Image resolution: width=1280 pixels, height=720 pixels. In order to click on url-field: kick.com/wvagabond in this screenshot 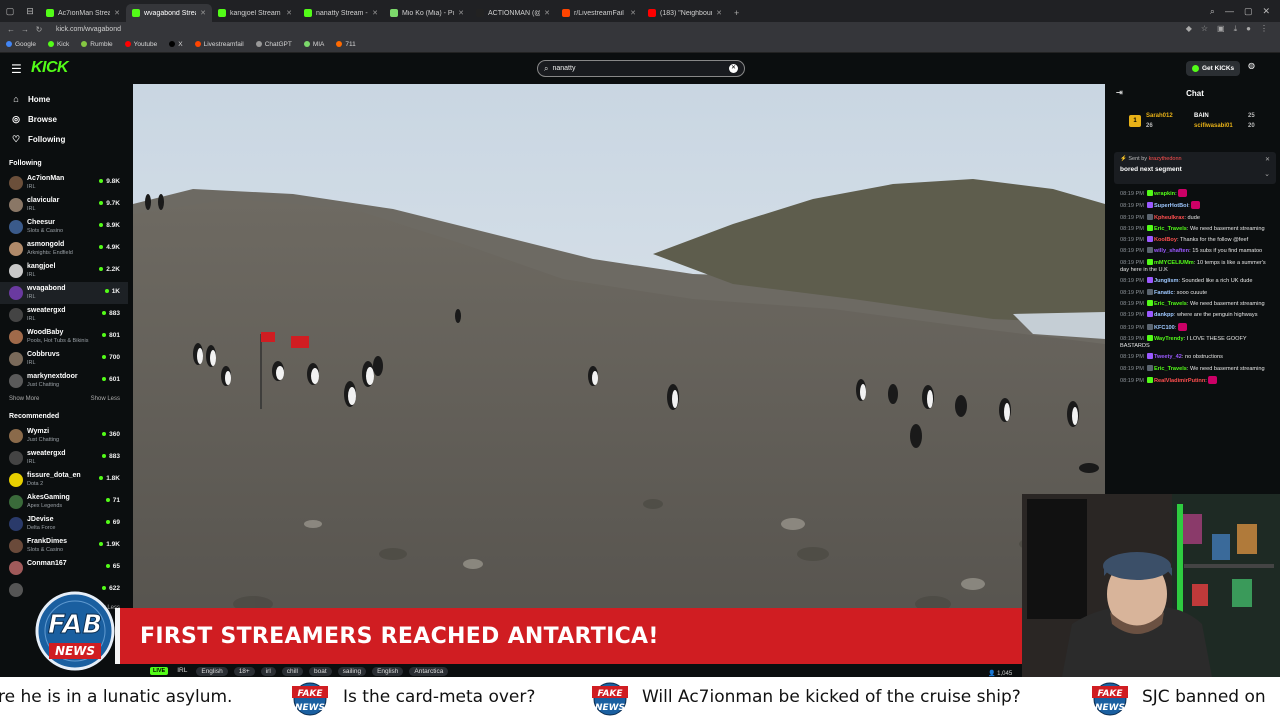, I will do `click(88, 29)`.